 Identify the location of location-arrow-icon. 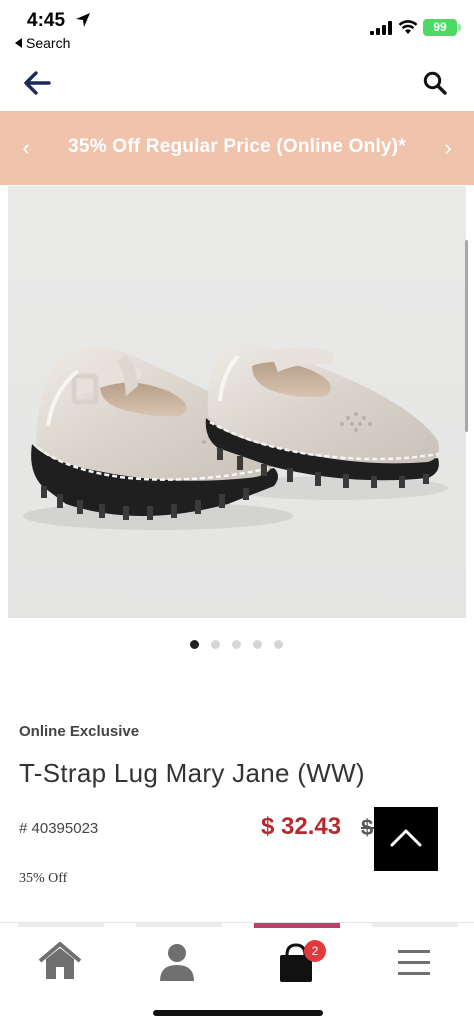
(83, 20).